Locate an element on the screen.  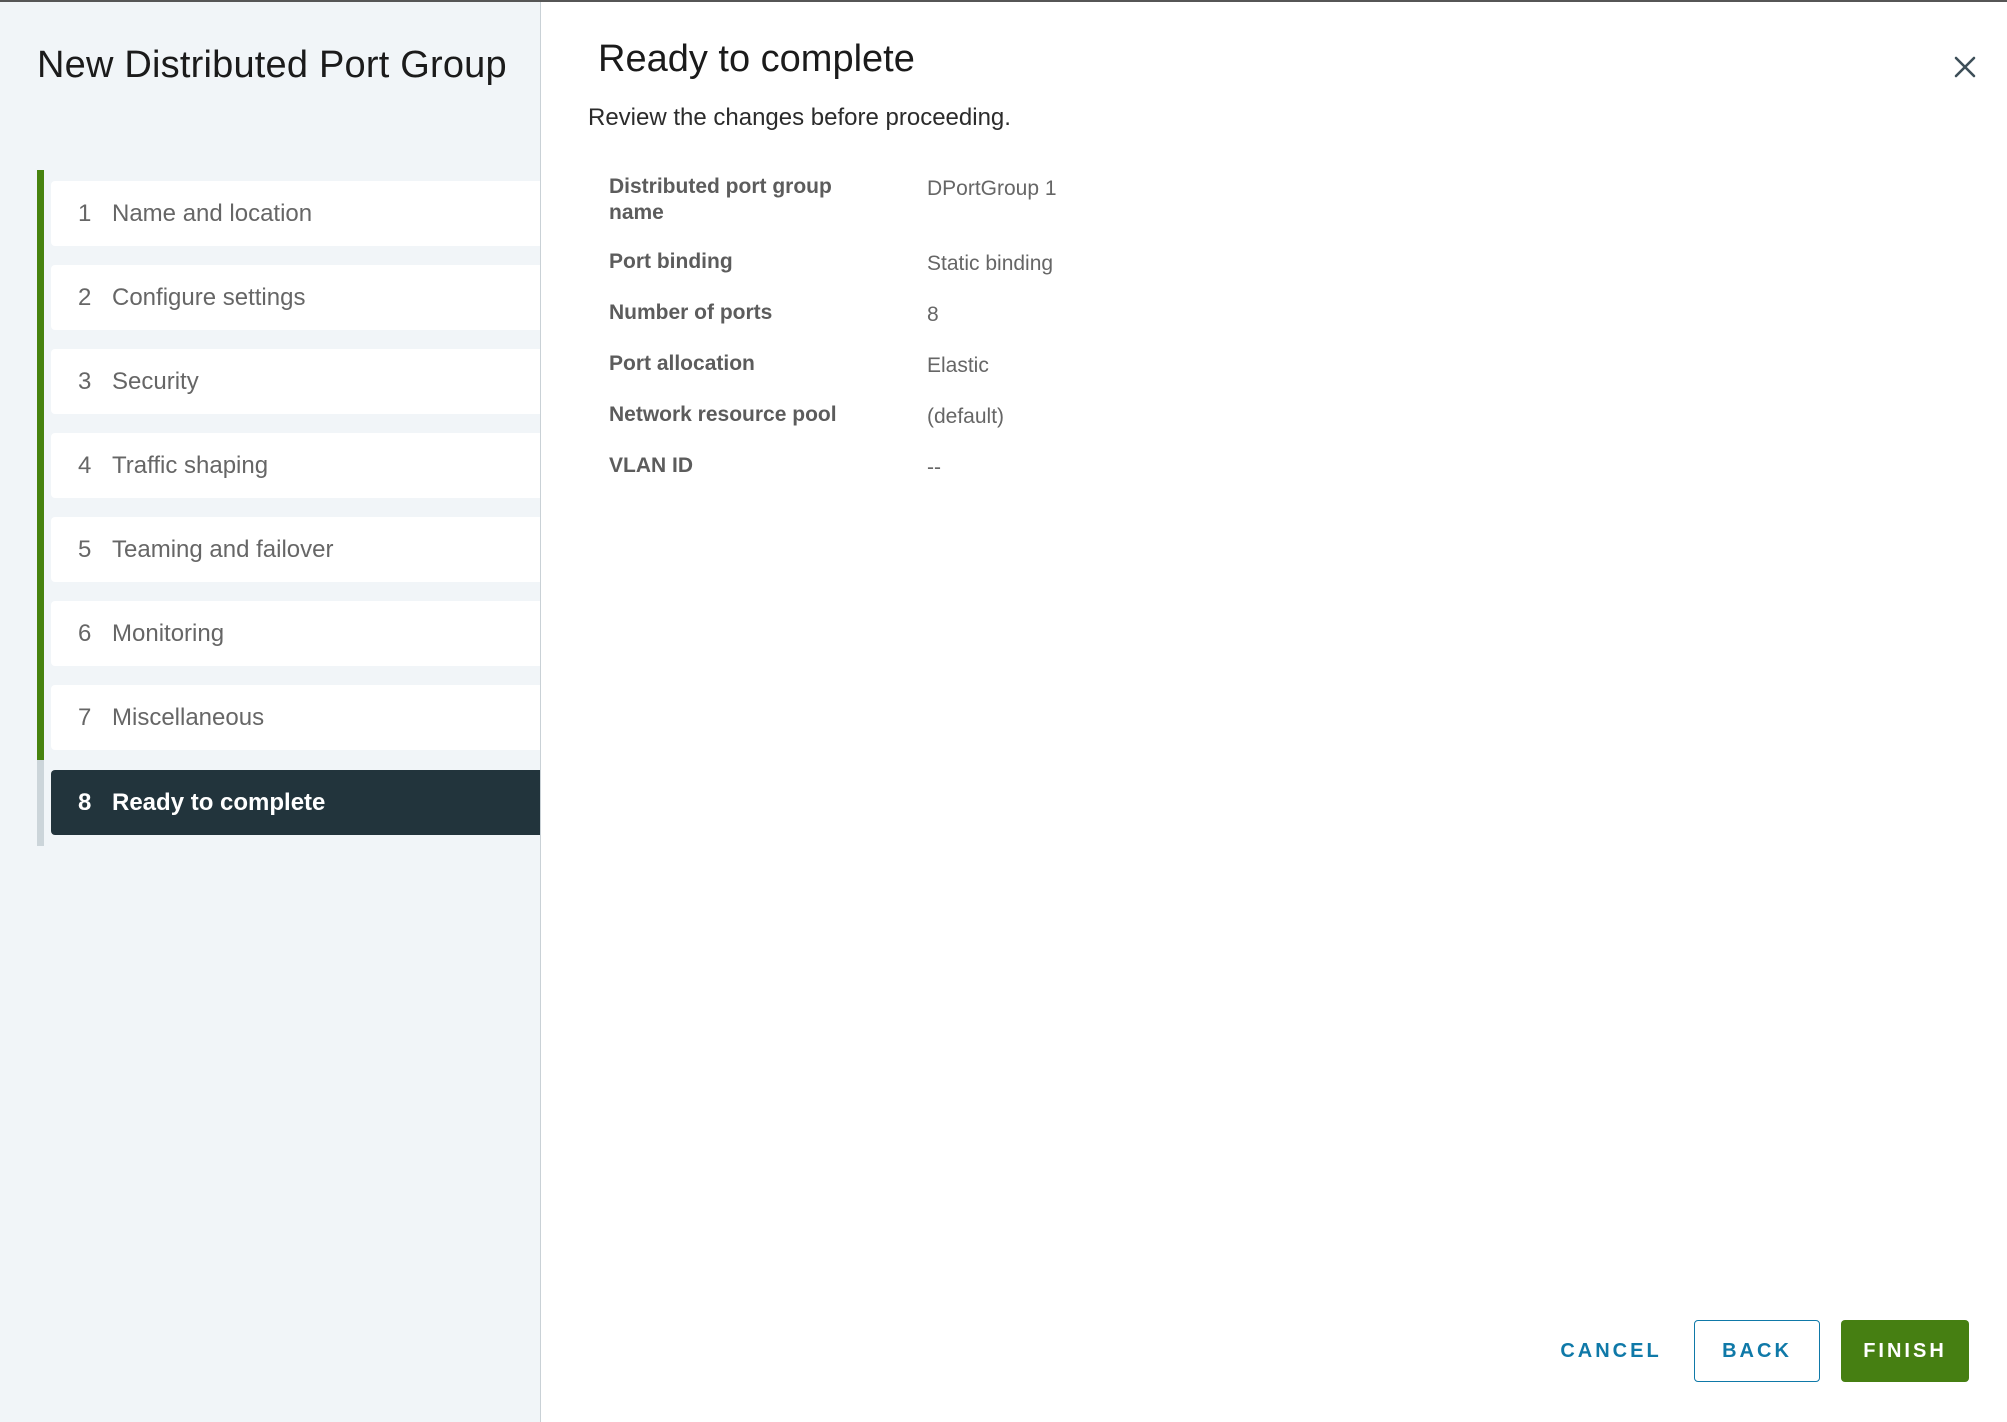
step-label: Traffic shaping is located at coordinates (190, 465).